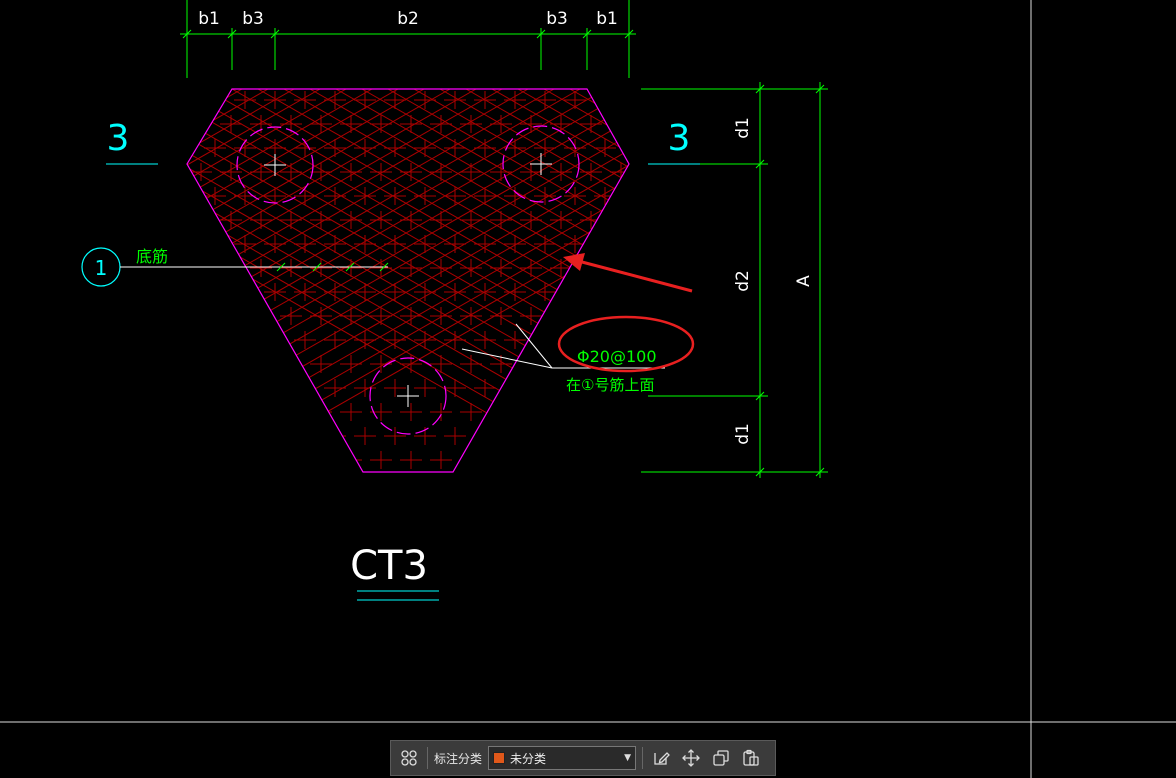 This screenshot has width=1176, height=778. Describe the element at coordinates (610, 385) in the screenshot. I see `rebar-note-text: 在①号筋上面` at that location.